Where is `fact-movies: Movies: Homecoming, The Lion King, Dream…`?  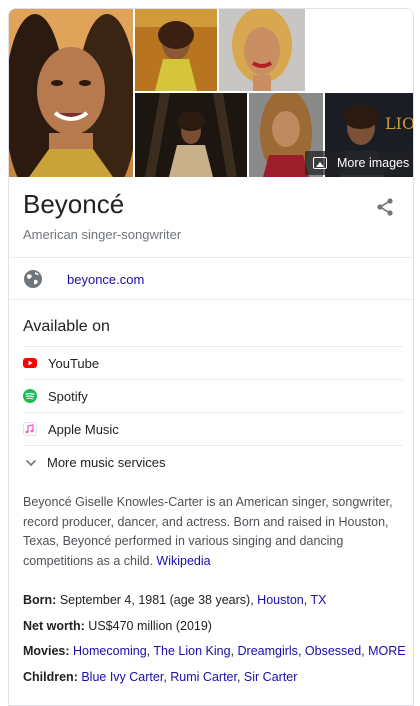 fact-movies: Movies: Homecoming, The Lion King, Dream… is located at coordinates (214, 651).